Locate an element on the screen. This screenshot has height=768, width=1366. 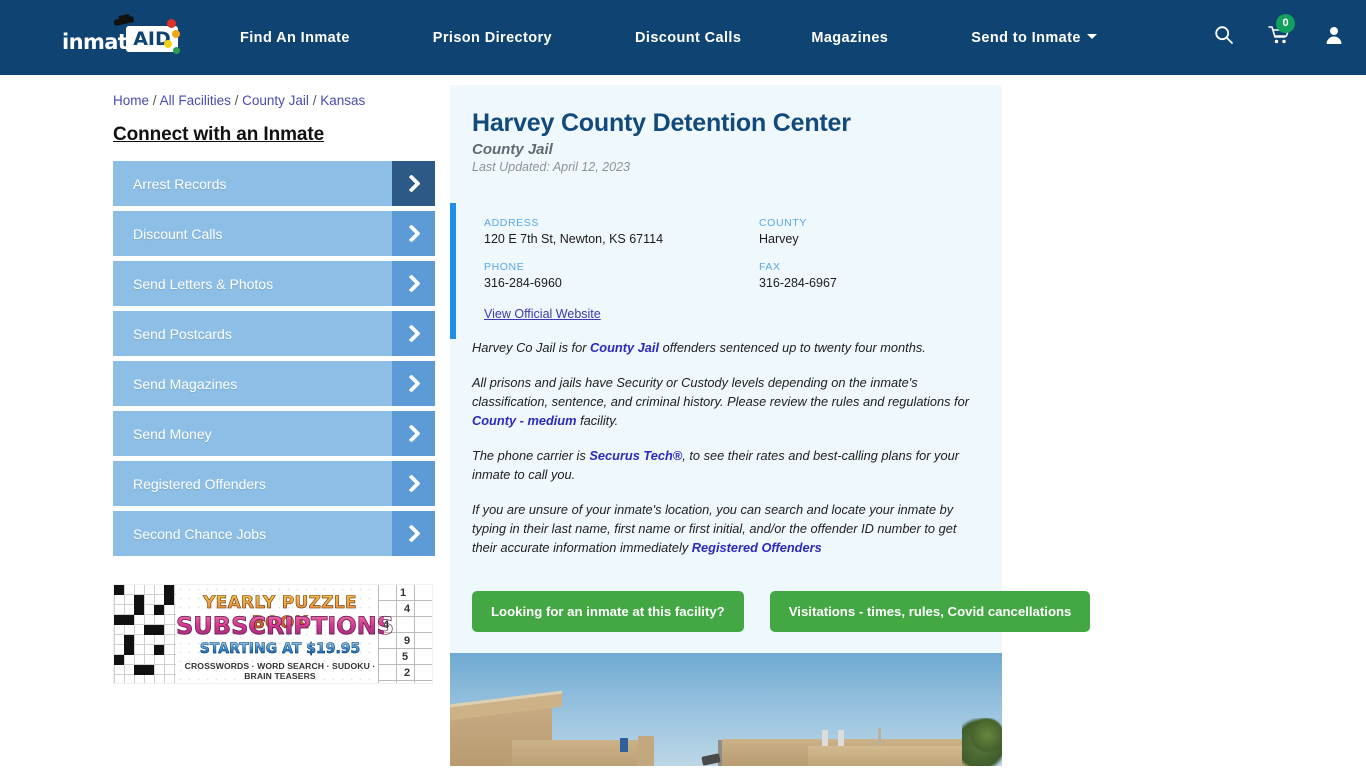
sidebar-item-label: Discount Calls is located at coordinates (178, 233).